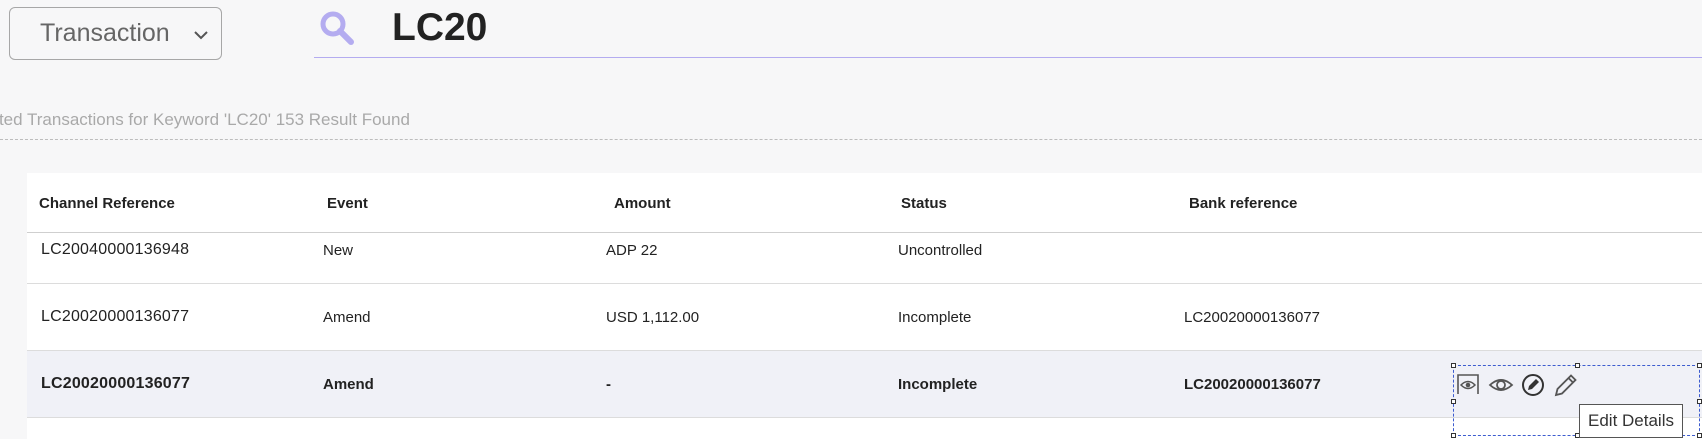 Image resolution: width=1702 pixels, height=439 pixels. I want to click on view-icon, so click(1501, 385).